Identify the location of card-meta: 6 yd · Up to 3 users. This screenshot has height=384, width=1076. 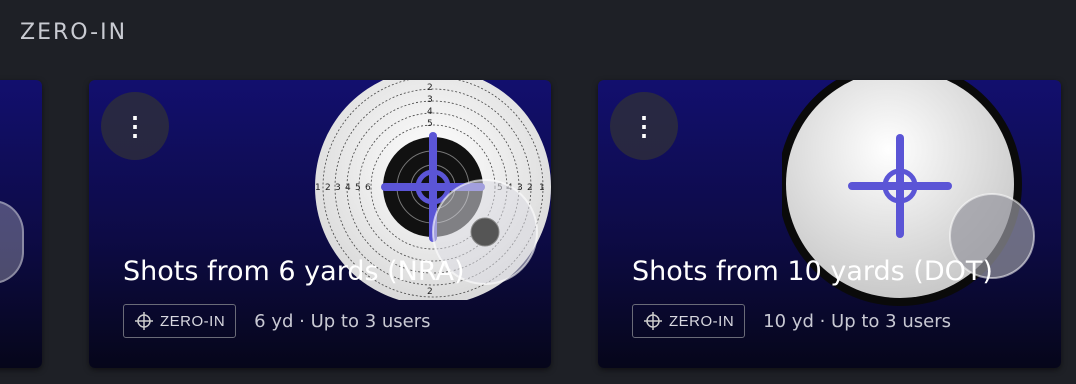
(342, 321).